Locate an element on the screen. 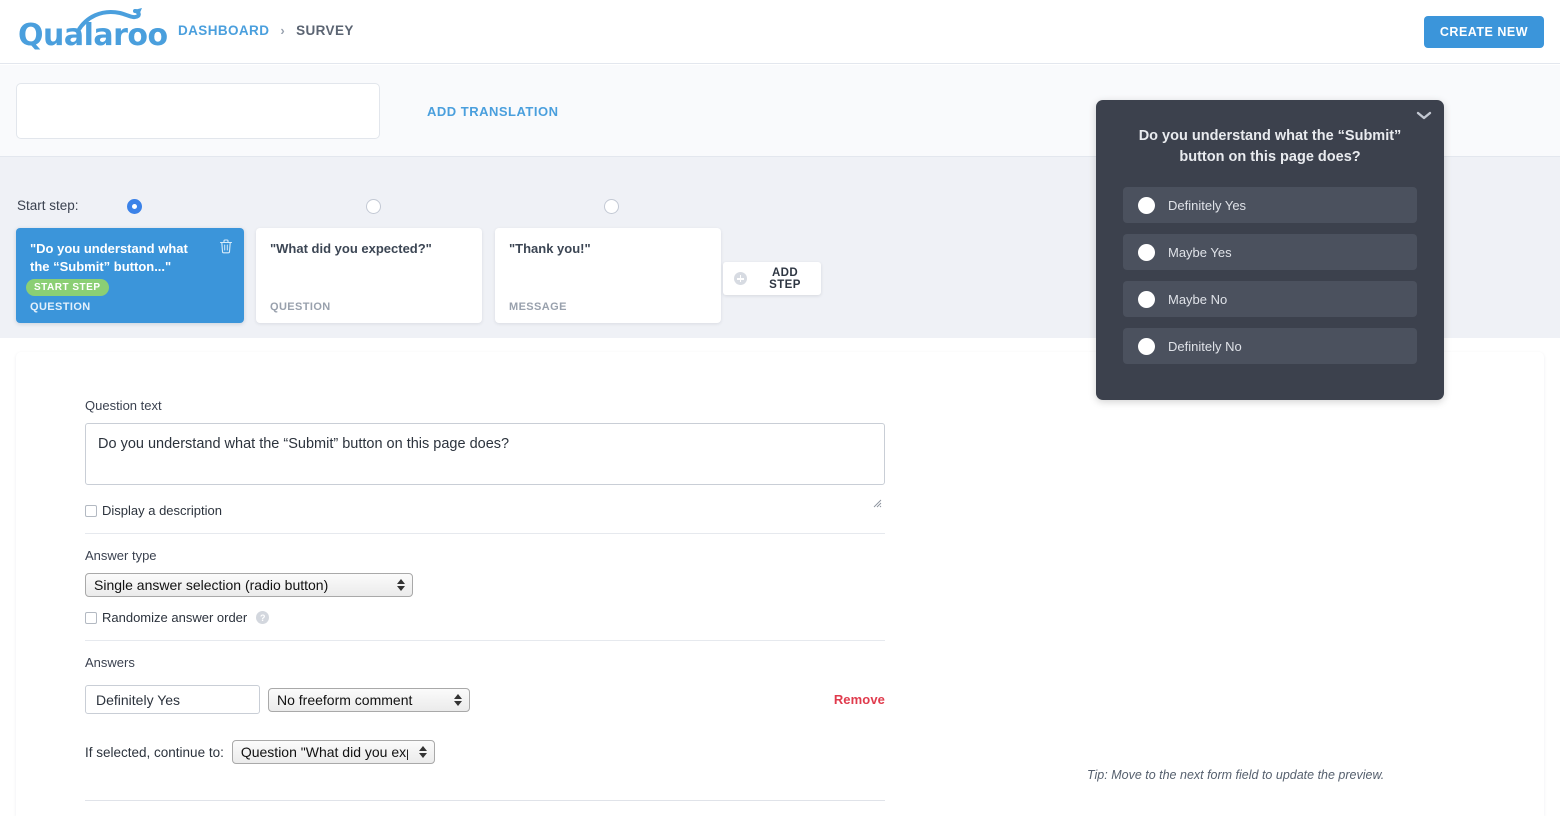 Image resolution: width=1560 pixels, height=816 pixels. answer-comment-select-wrap: No freeform comment is located at coordinates (369, 699).